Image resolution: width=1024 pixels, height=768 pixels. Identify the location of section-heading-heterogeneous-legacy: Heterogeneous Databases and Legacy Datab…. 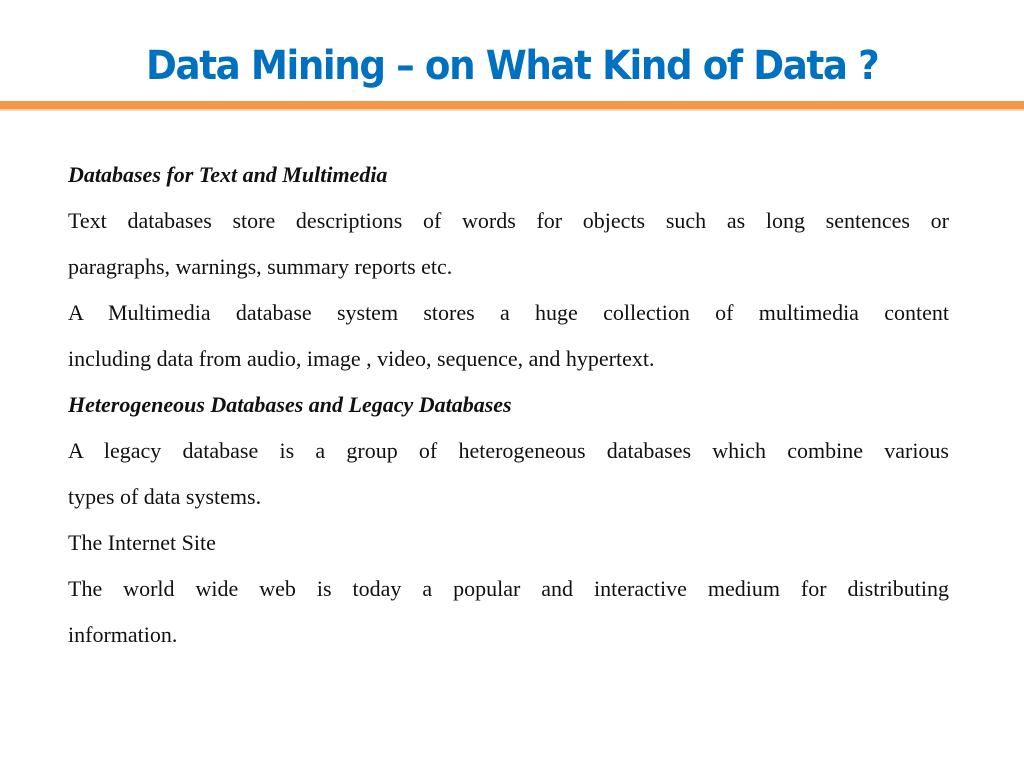
(290, 404).